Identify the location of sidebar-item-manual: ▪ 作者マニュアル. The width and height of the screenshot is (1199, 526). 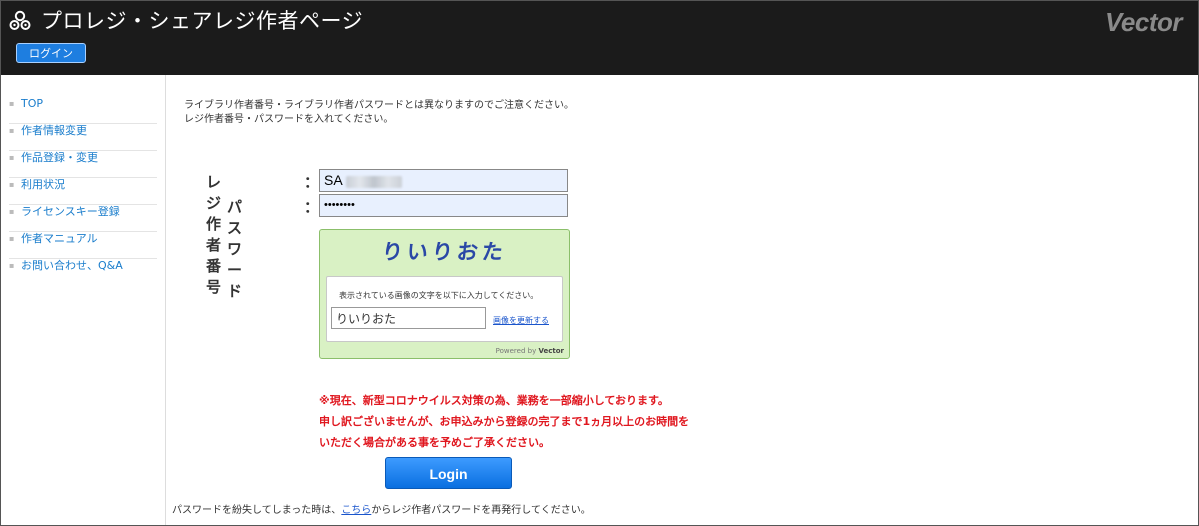
(83, 245).